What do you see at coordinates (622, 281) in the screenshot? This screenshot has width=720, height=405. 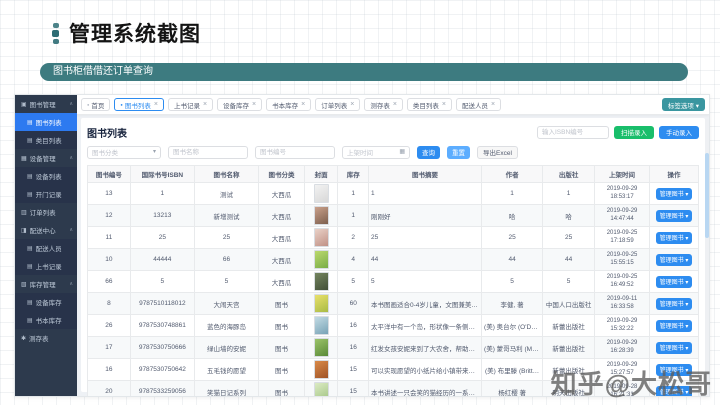 I see `cell-time: 2019-09-25 16:49:52` at bounding box center [622, 281].